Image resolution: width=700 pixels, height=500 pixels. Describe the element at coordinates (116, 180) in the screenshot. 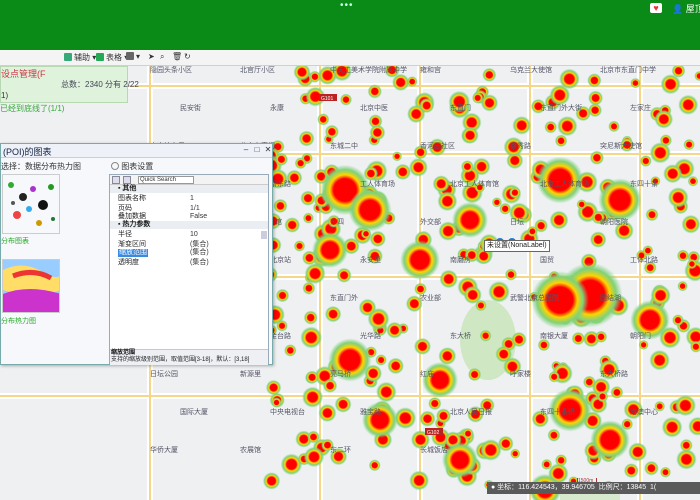

I see `categorized-icon` at that location.